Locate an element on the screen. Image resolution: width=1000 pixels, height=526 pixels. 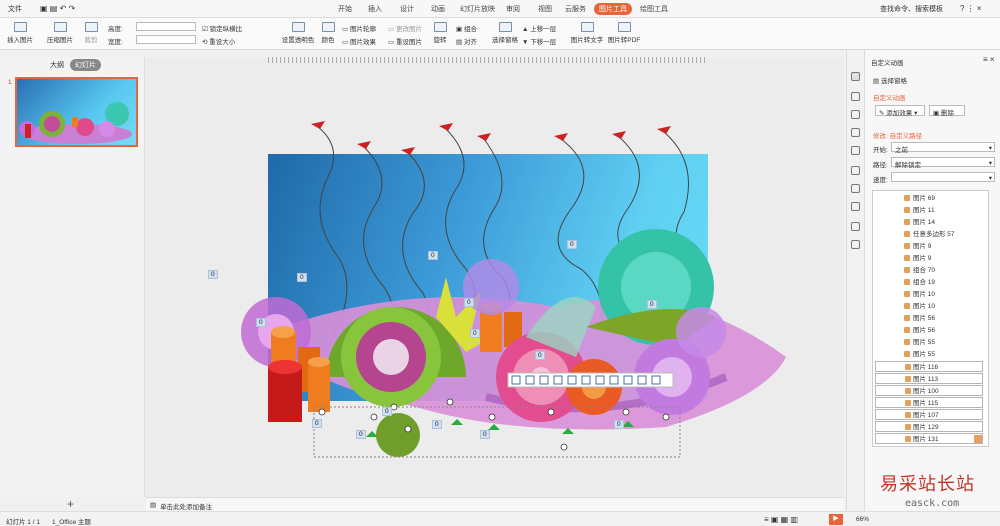
design-icon is located at coordinates (855, 96).